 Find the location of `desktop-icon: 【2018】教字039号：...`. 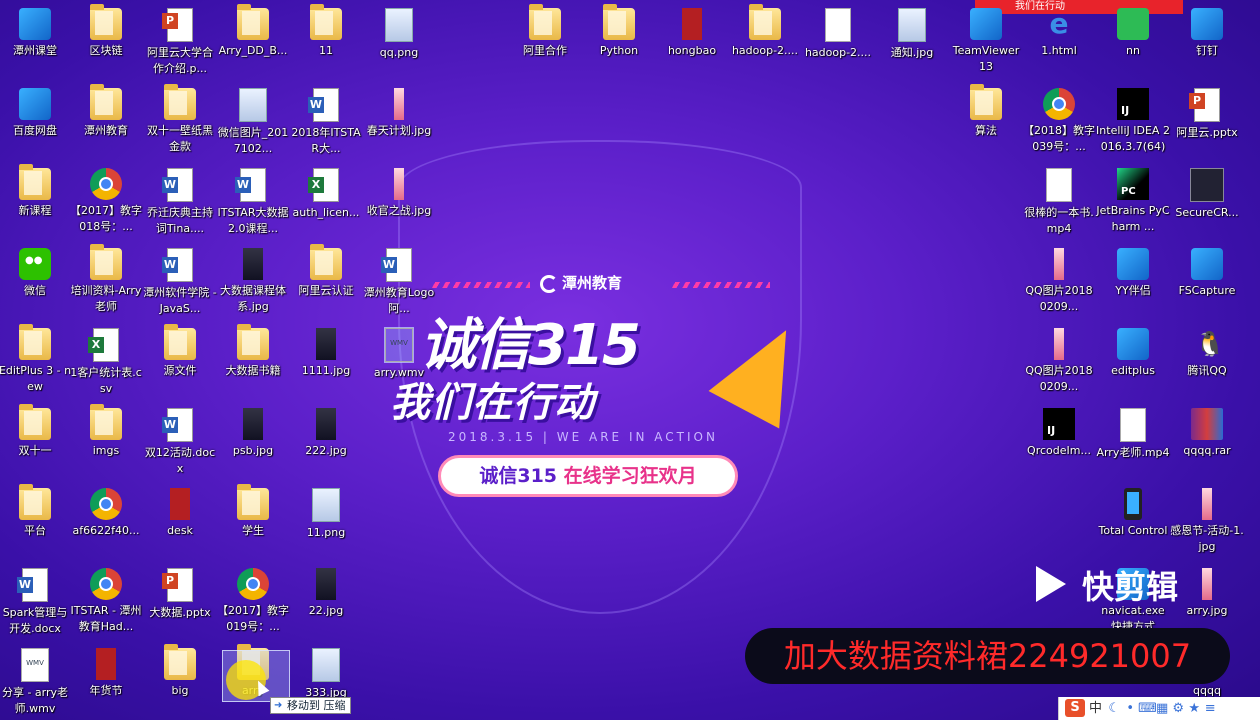

desktop-icon: 【2018】教字039号：... is located at coordinates (1059, 121).